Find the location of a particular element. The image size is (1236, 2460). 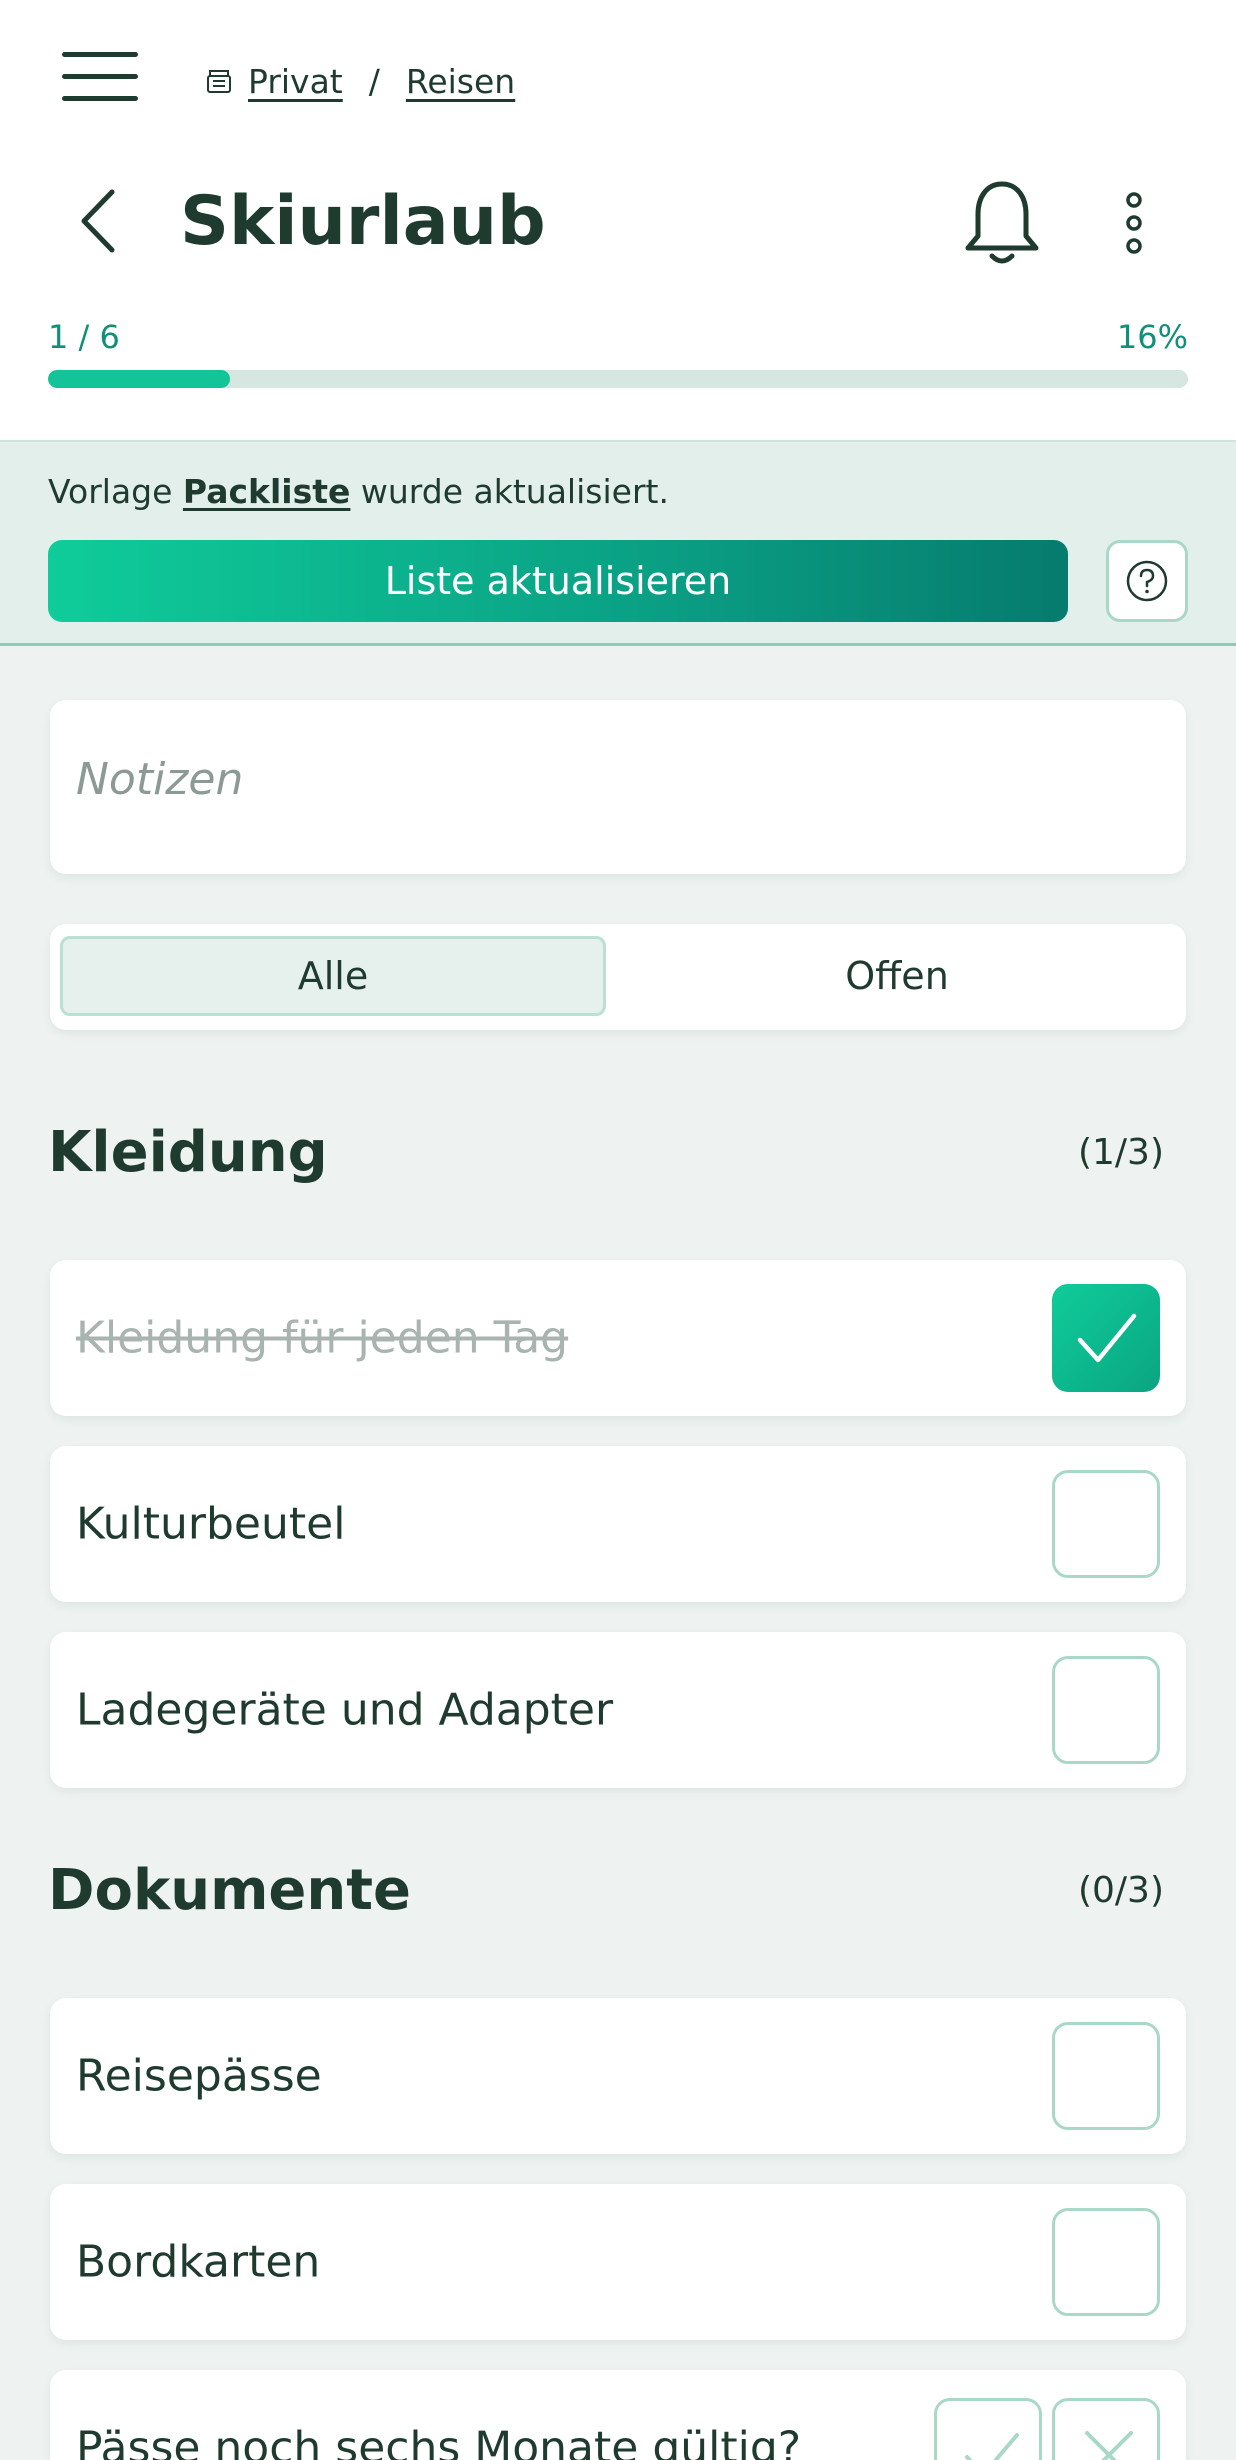

question-circle-icon is located at coordinates (1147, 581).